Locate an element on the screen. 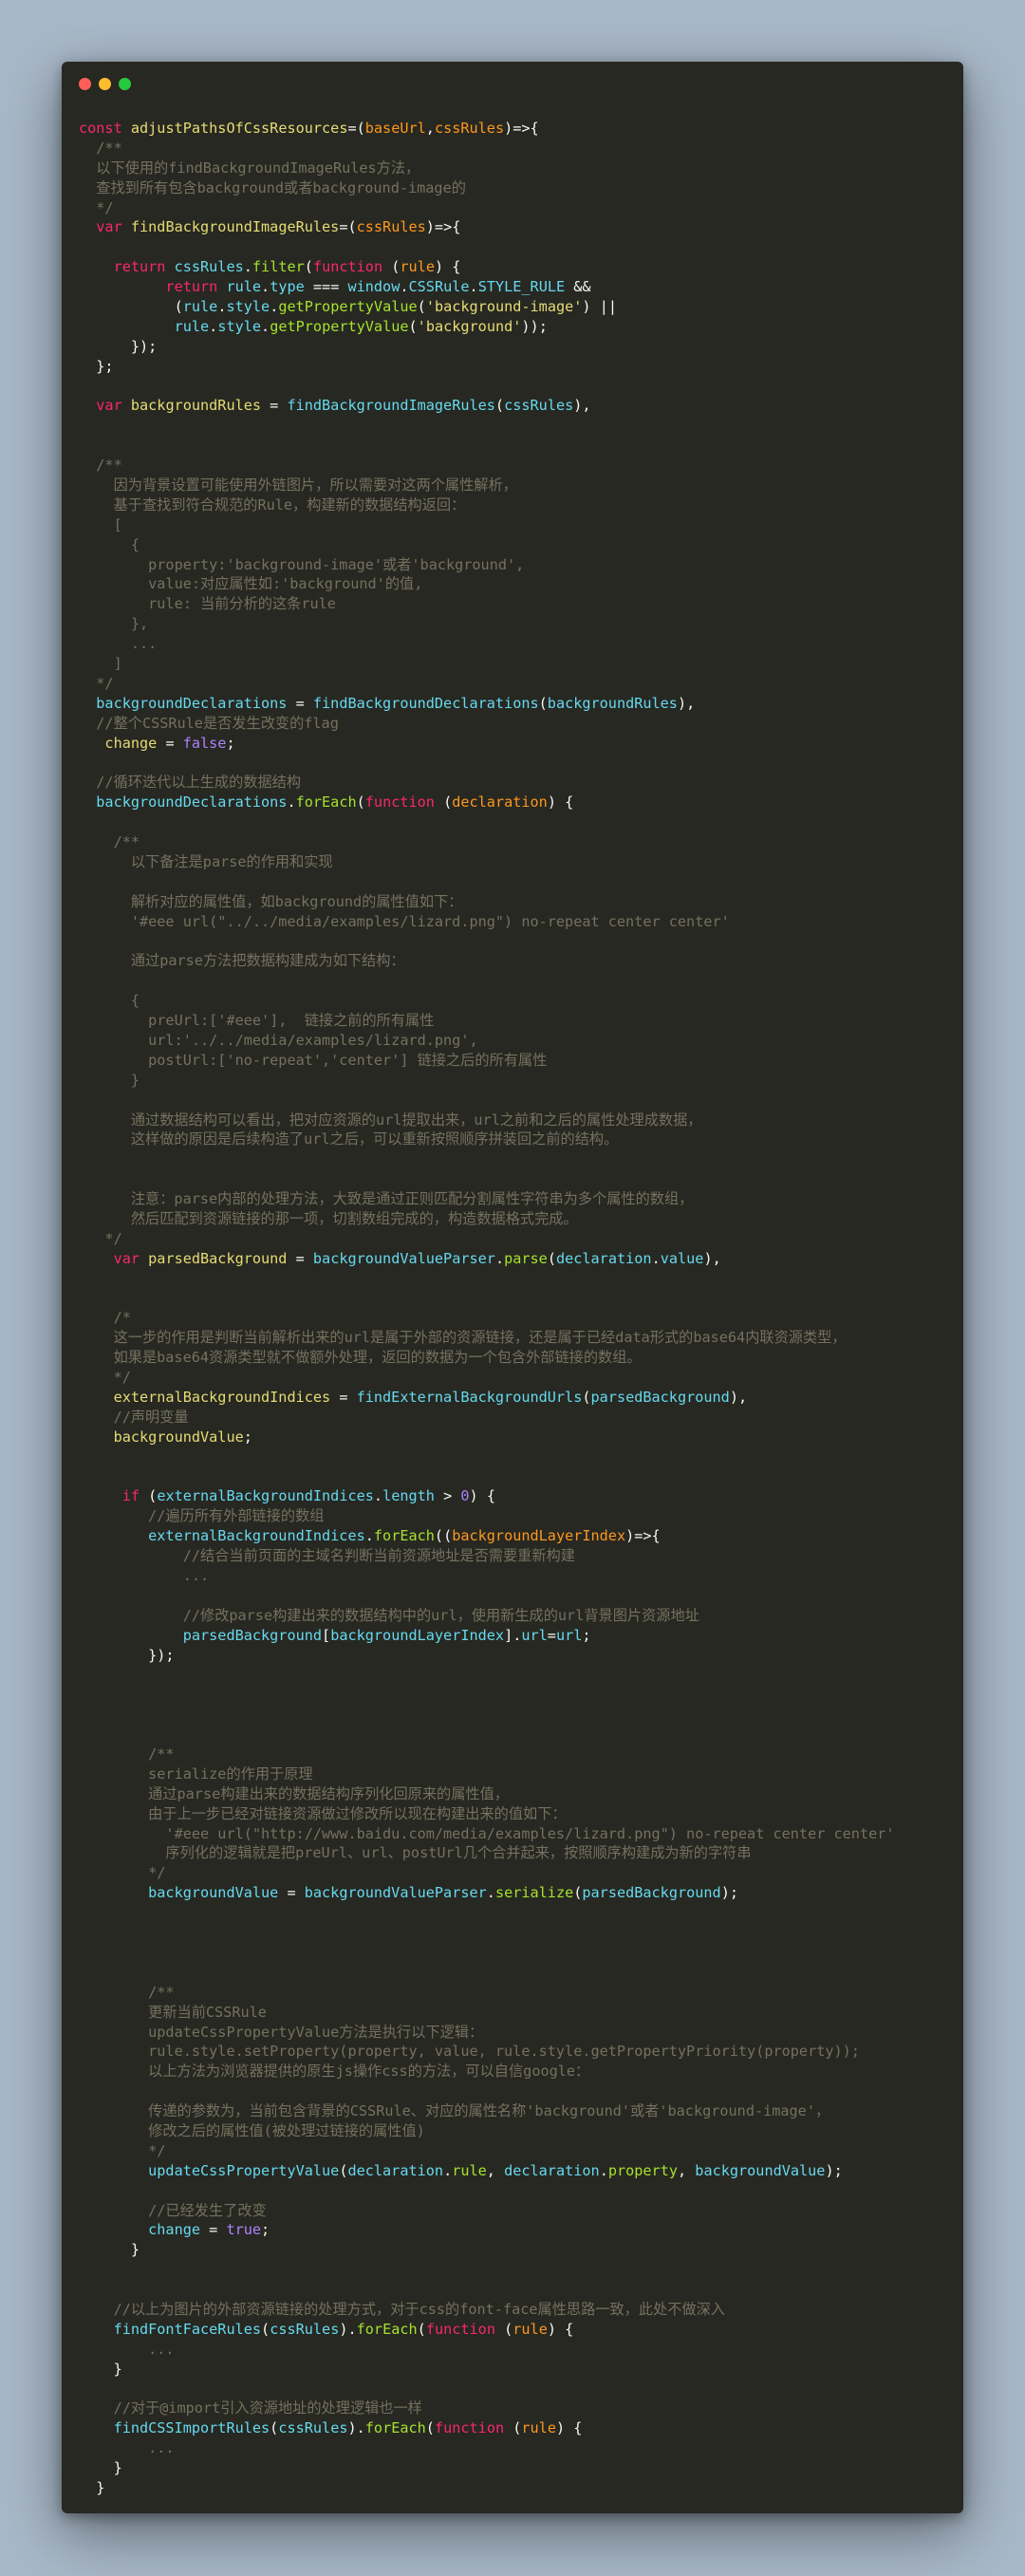 The height and width of the screenshot is (2576, 1025). code-line: //循环迭代以上生成的数据结构 is located at coordinates (516, 783).